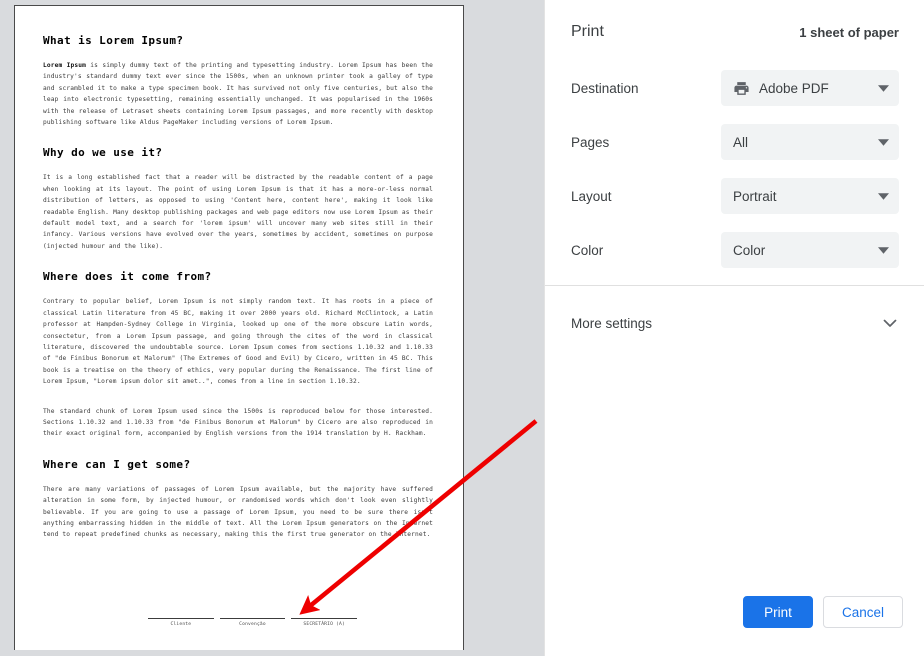 Image resolution: width=924 pixels, height=656 pixels. I want to click on setting-row-destination: Destination Adobe PDF, so click(735, 88).